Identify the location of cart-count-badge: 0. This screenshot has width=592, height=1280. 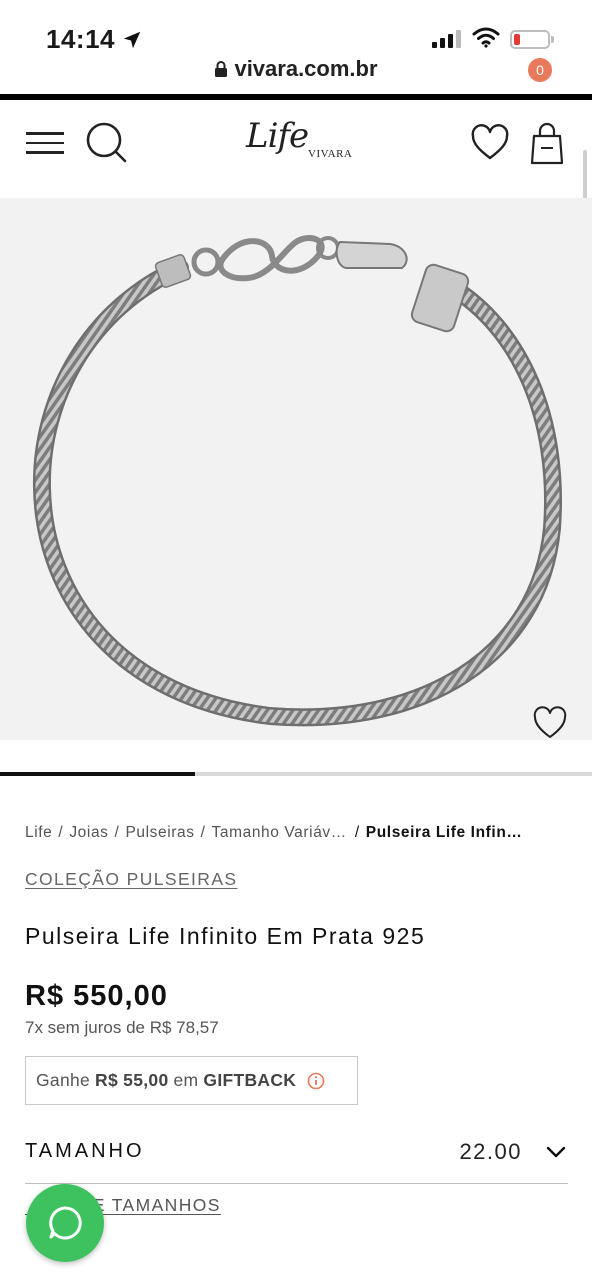
(540, 70).